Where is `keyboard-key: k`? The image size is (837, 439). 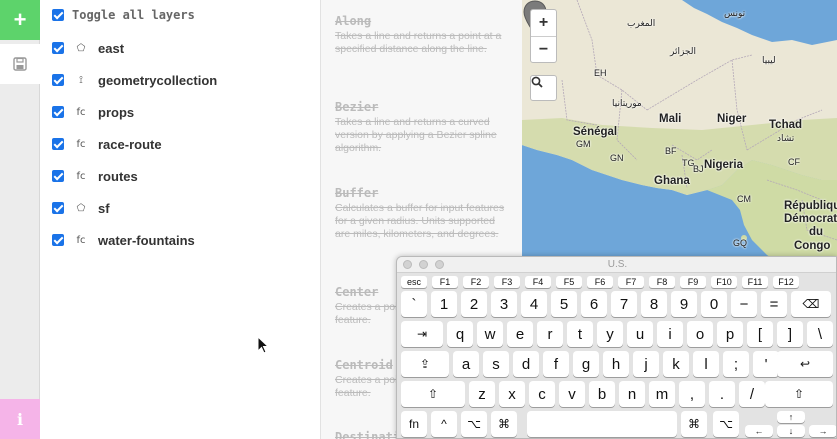 keyboard-key: k is located at coordinates (676, 364).